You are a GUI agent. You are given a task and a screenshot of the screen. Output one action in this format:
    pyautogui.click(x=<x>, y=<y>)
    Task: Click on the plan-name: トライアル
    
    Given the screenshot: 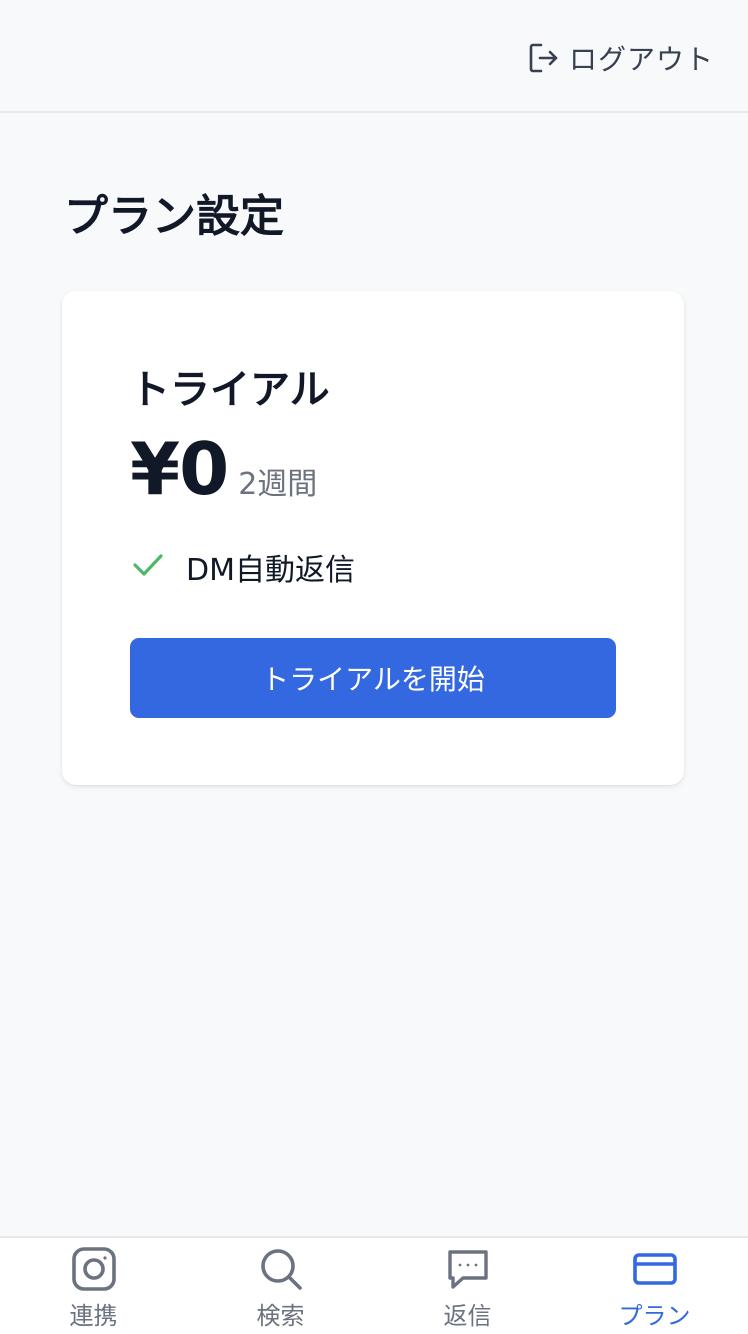 What is the action you would take?
    pyautogui.click(x=230, y=390)
    